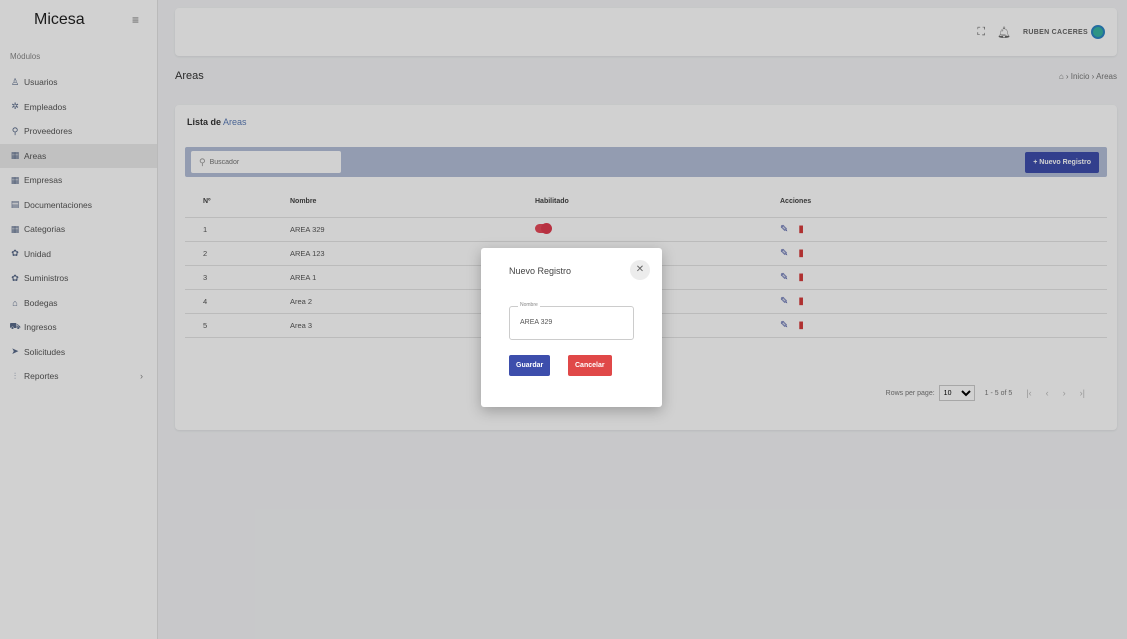 The image size is (1127, 639). What do you see at coordinates (530, 365) in the screenshot?
I see `save-button: Guardar` at bounding box center [530, 365].